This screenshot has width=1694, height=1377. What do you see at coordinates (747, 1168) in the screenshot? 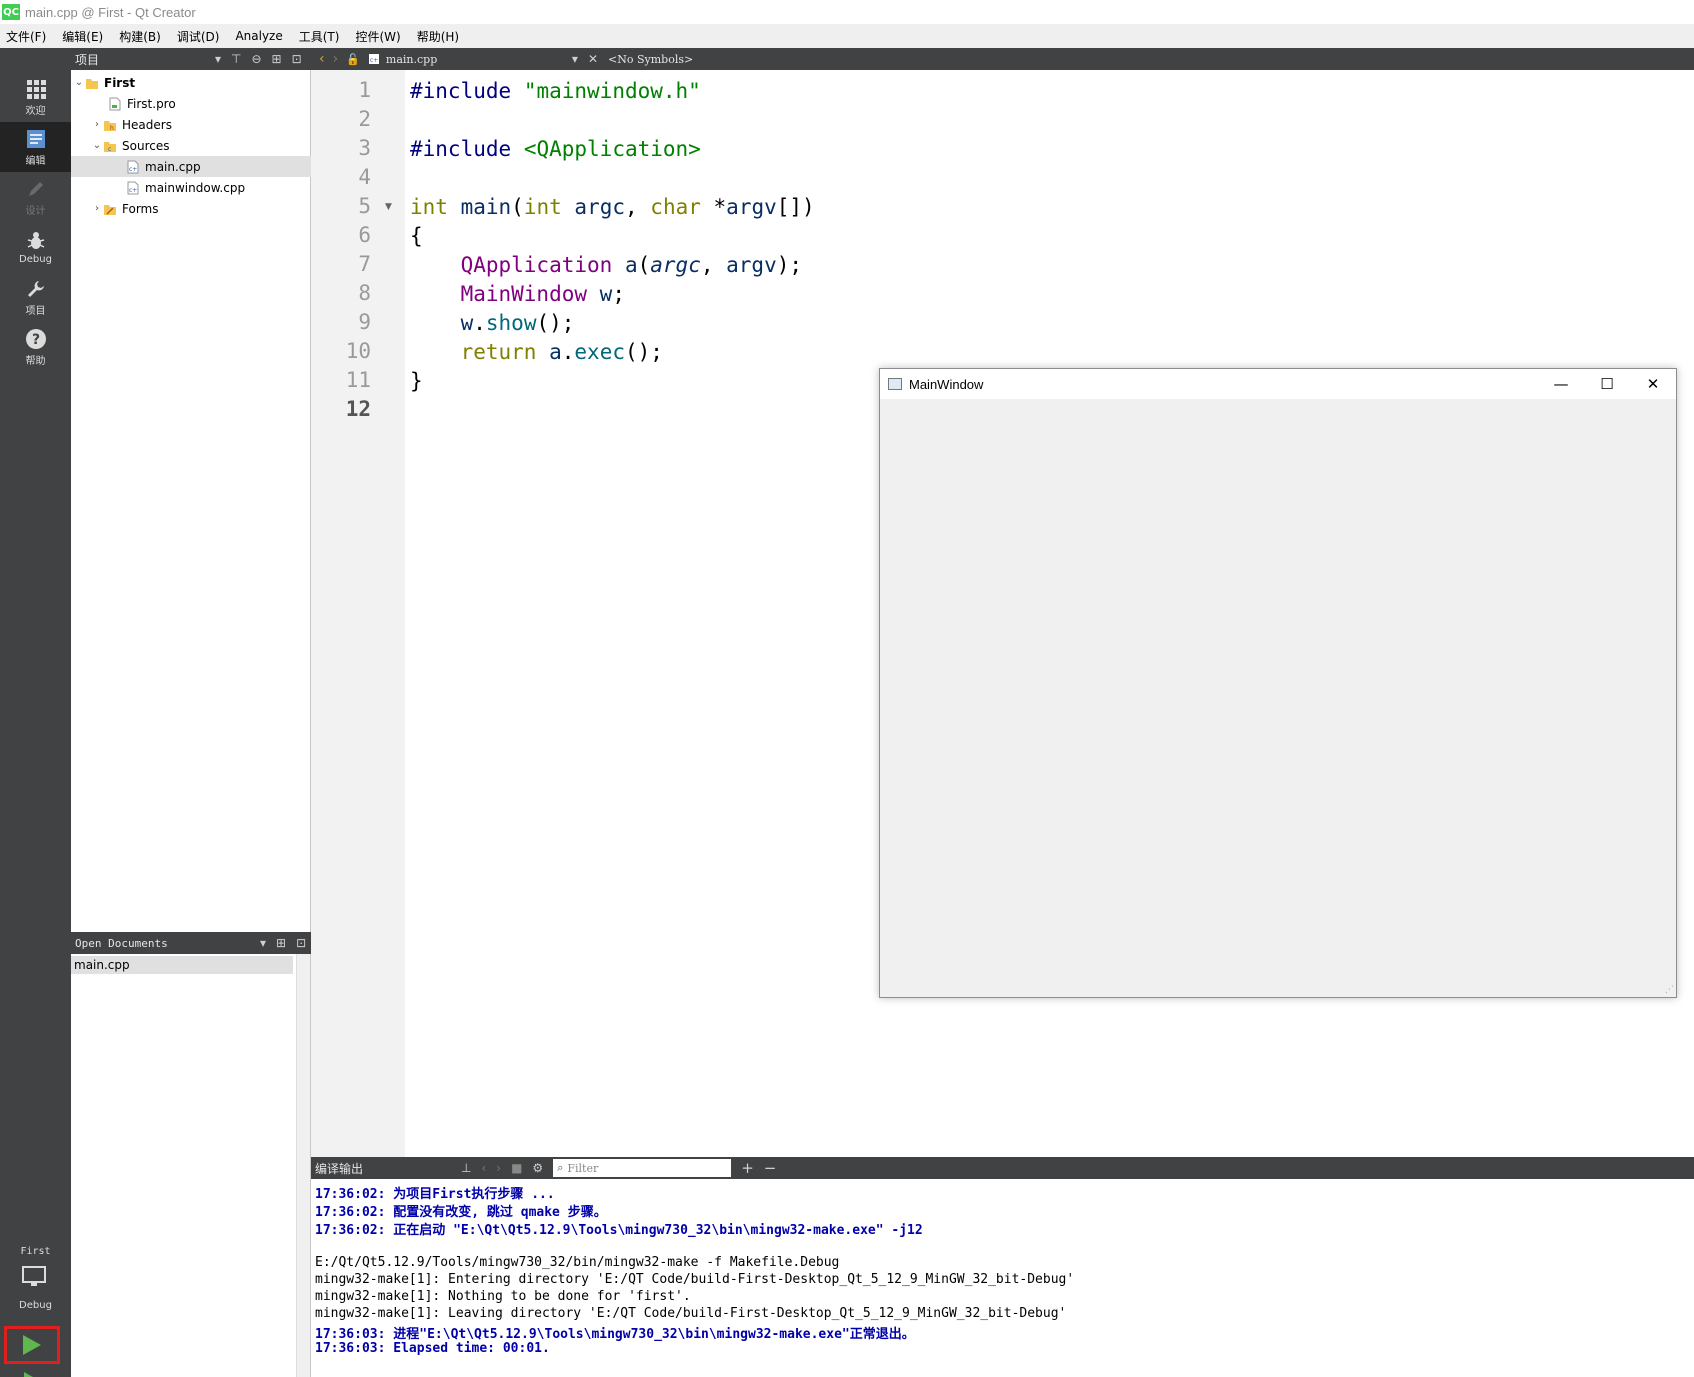
I see `zoom-in-icon: +` at bounding box center [747, 1168].